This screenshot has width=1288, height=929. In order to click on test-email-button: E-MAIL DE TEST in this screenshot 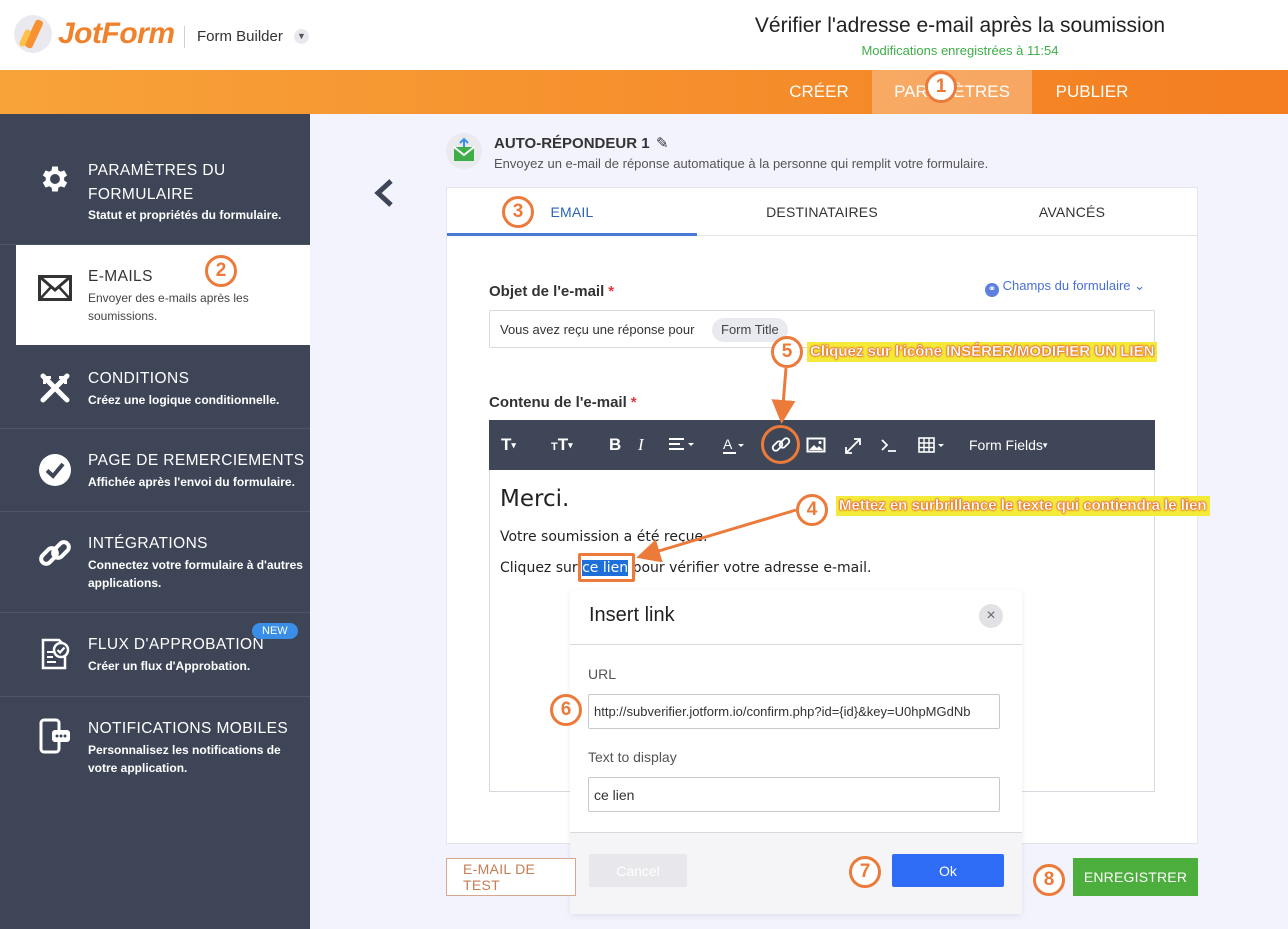, I will do `click(511, 877)`.